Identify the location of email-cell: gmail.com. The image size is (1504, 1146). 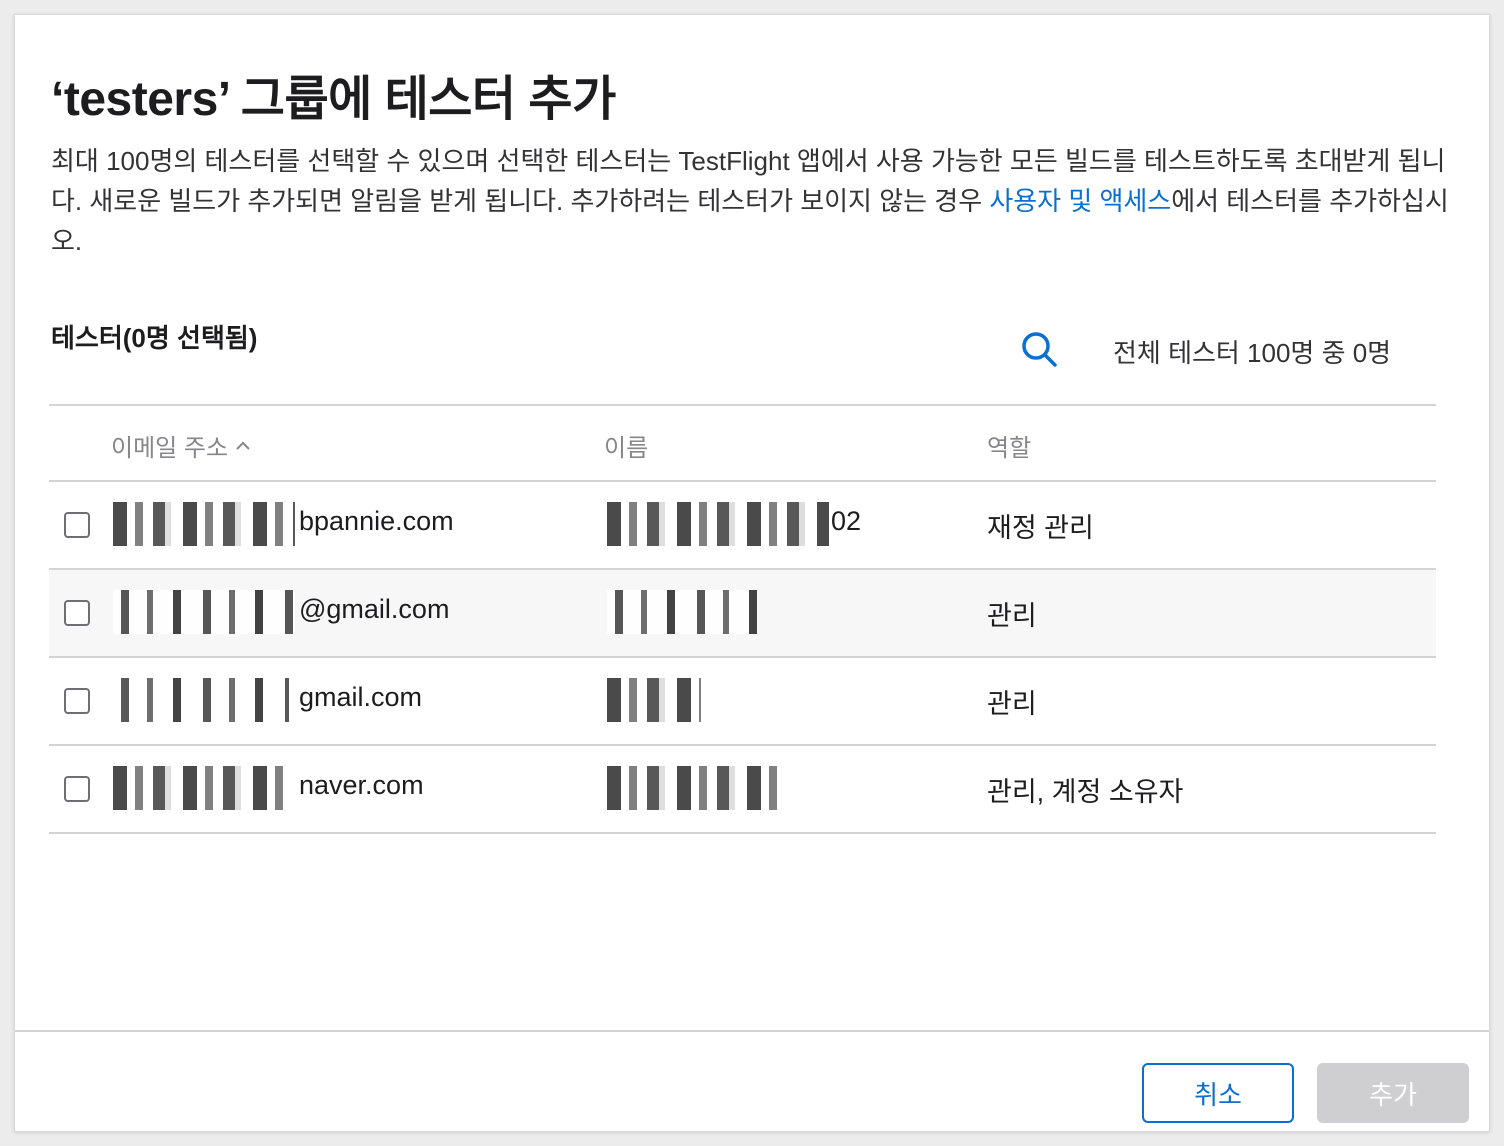
(361, 697).